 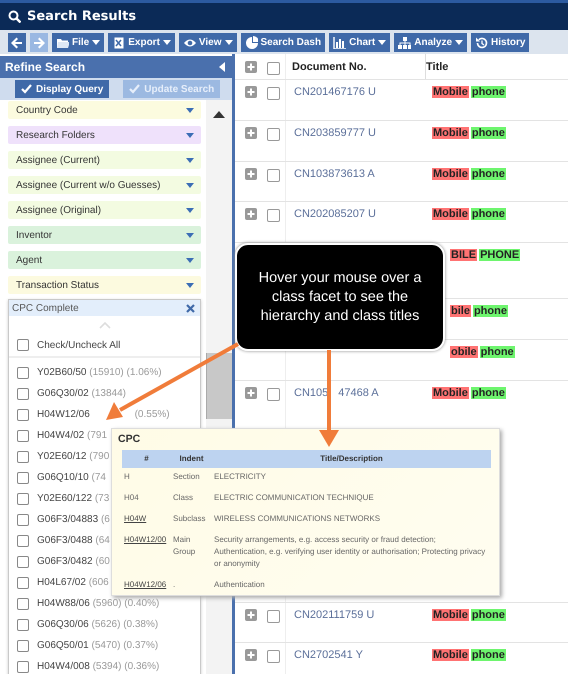 I want to click on facet-option: G06F3/04883 (6, so click(x=73, y=519).